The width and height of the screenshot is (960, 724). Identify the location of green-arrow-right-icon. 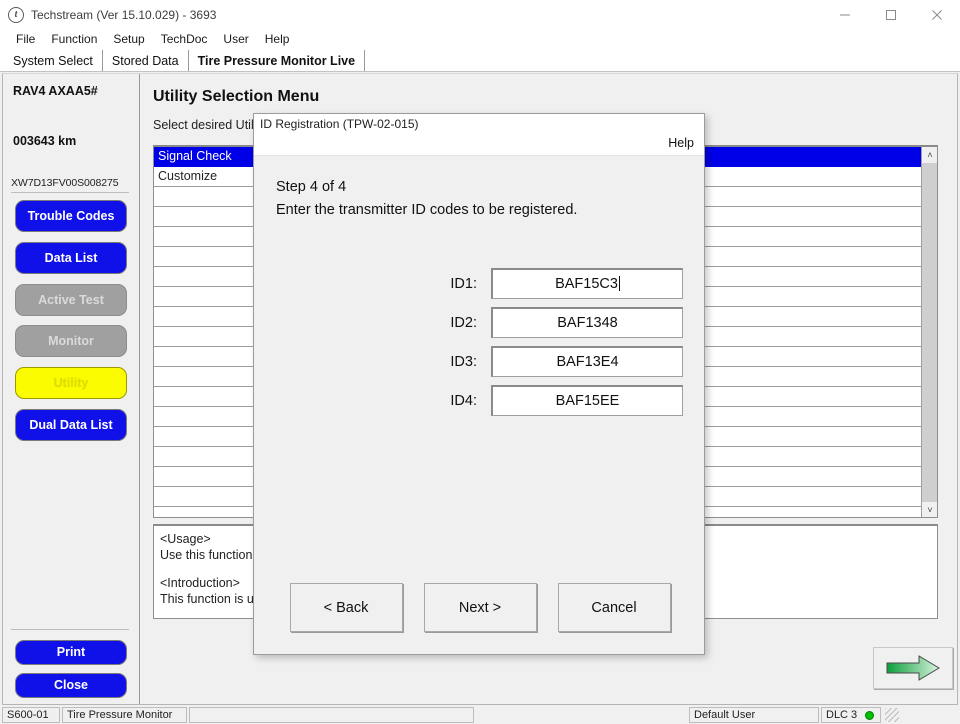
(913, 668).